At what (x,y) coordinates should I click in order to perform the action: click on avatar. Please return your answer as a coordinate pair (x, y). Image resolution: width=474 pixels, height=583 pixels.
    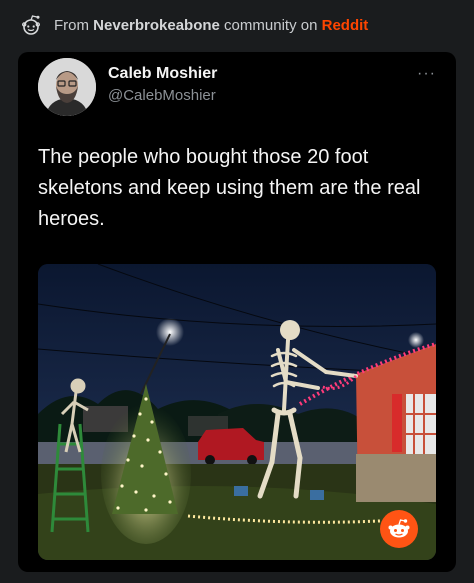
    Looking at the image, I should click on (67, 87).